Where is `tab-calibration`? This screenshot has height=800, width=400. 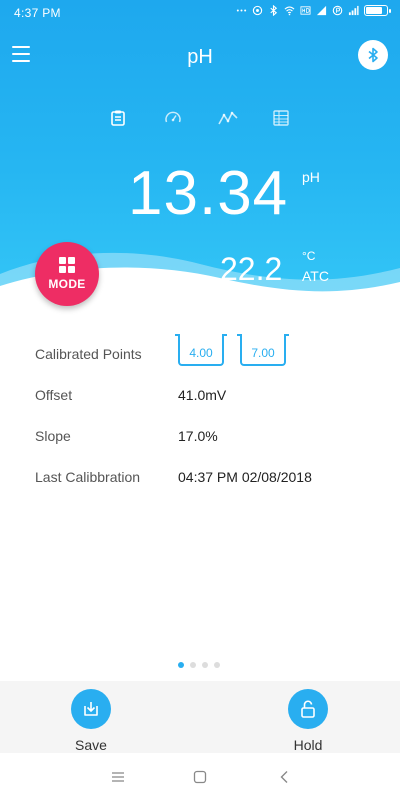
tab-calibration is located at coordinates (118, 118).